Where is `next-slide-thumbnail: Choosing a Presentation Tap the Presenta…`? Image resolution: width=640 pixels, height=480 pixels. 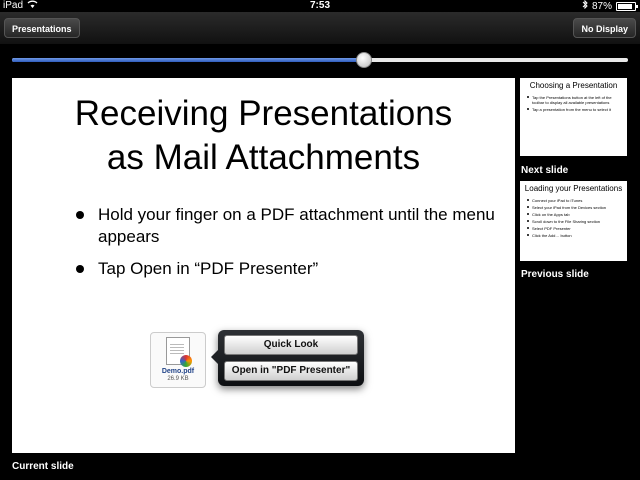 next-slide-thumbnail: Choosing a Presentation Tap the Presenta… is located at coordinates (573, 117).